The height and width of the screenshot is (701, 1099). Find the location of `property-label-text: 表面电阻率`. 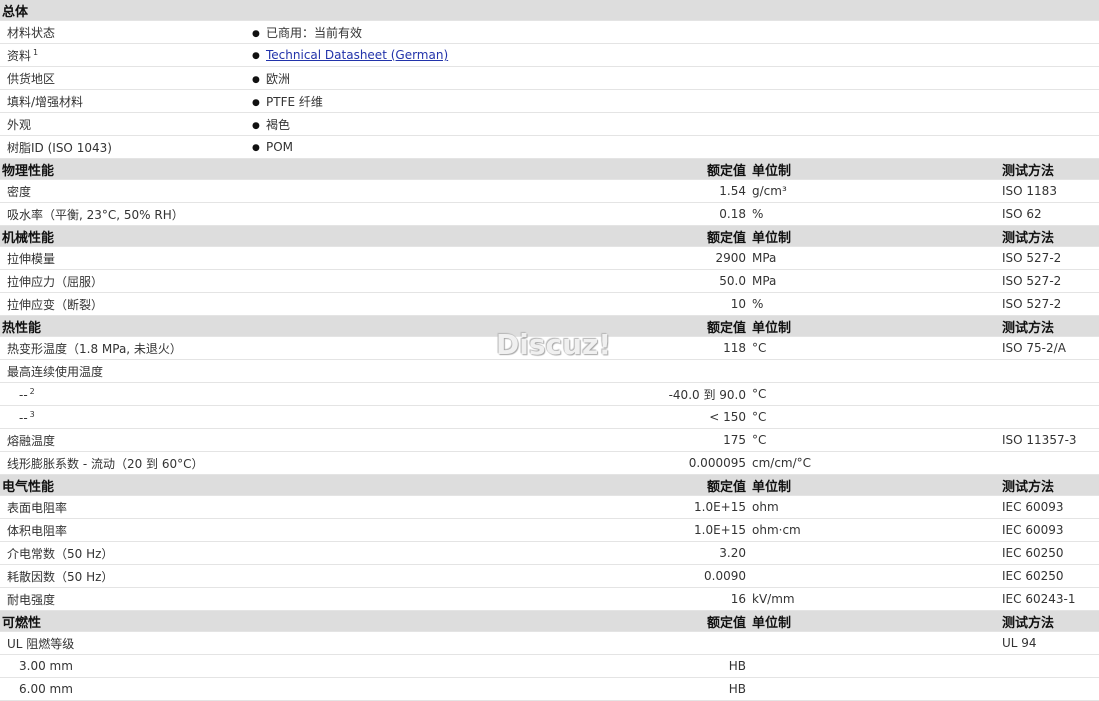

property-label-text: 表面电阻率 is located at coordinates (37, 507).